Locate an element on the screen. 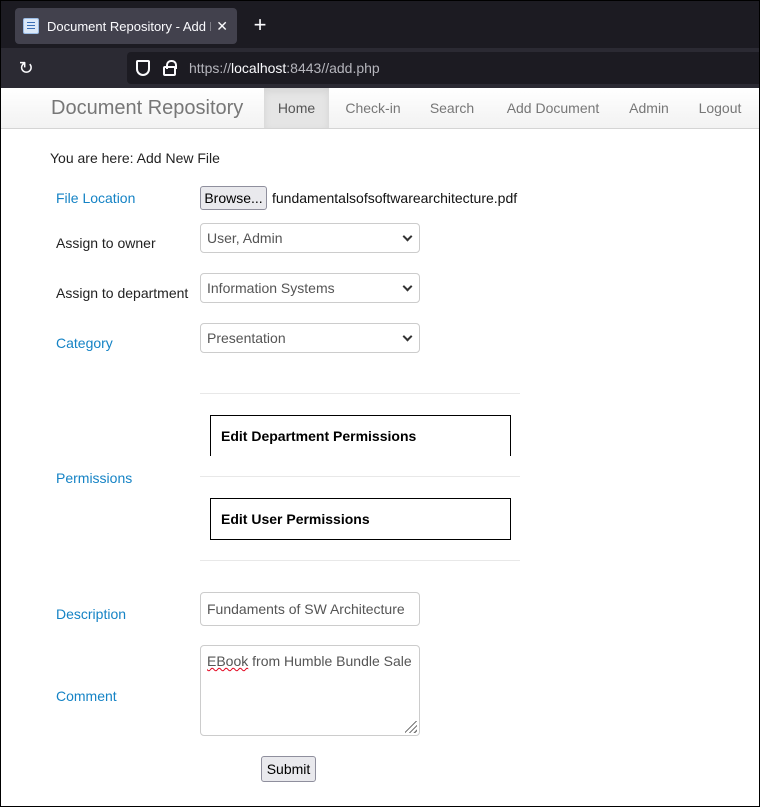 Image resolution: width=760 pixels, height=807 pixels. submit-button: Submit is located at coordinates (288, 769).